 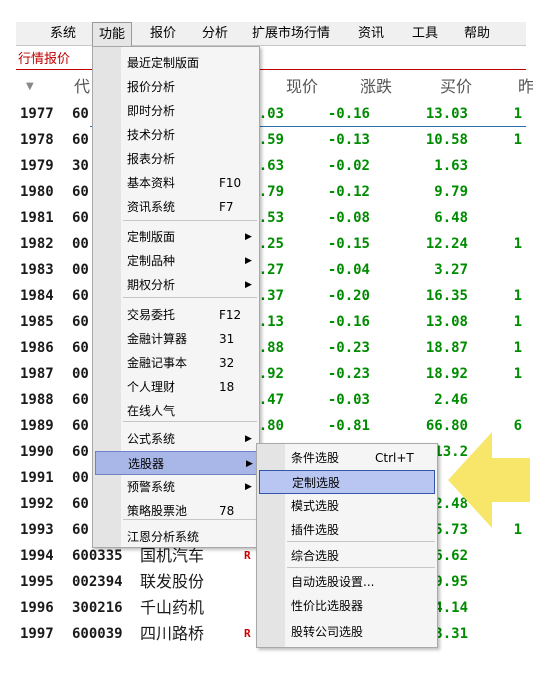 I want to click on function-menu-item: 金融记事本 32, so click(x=176, y=363).